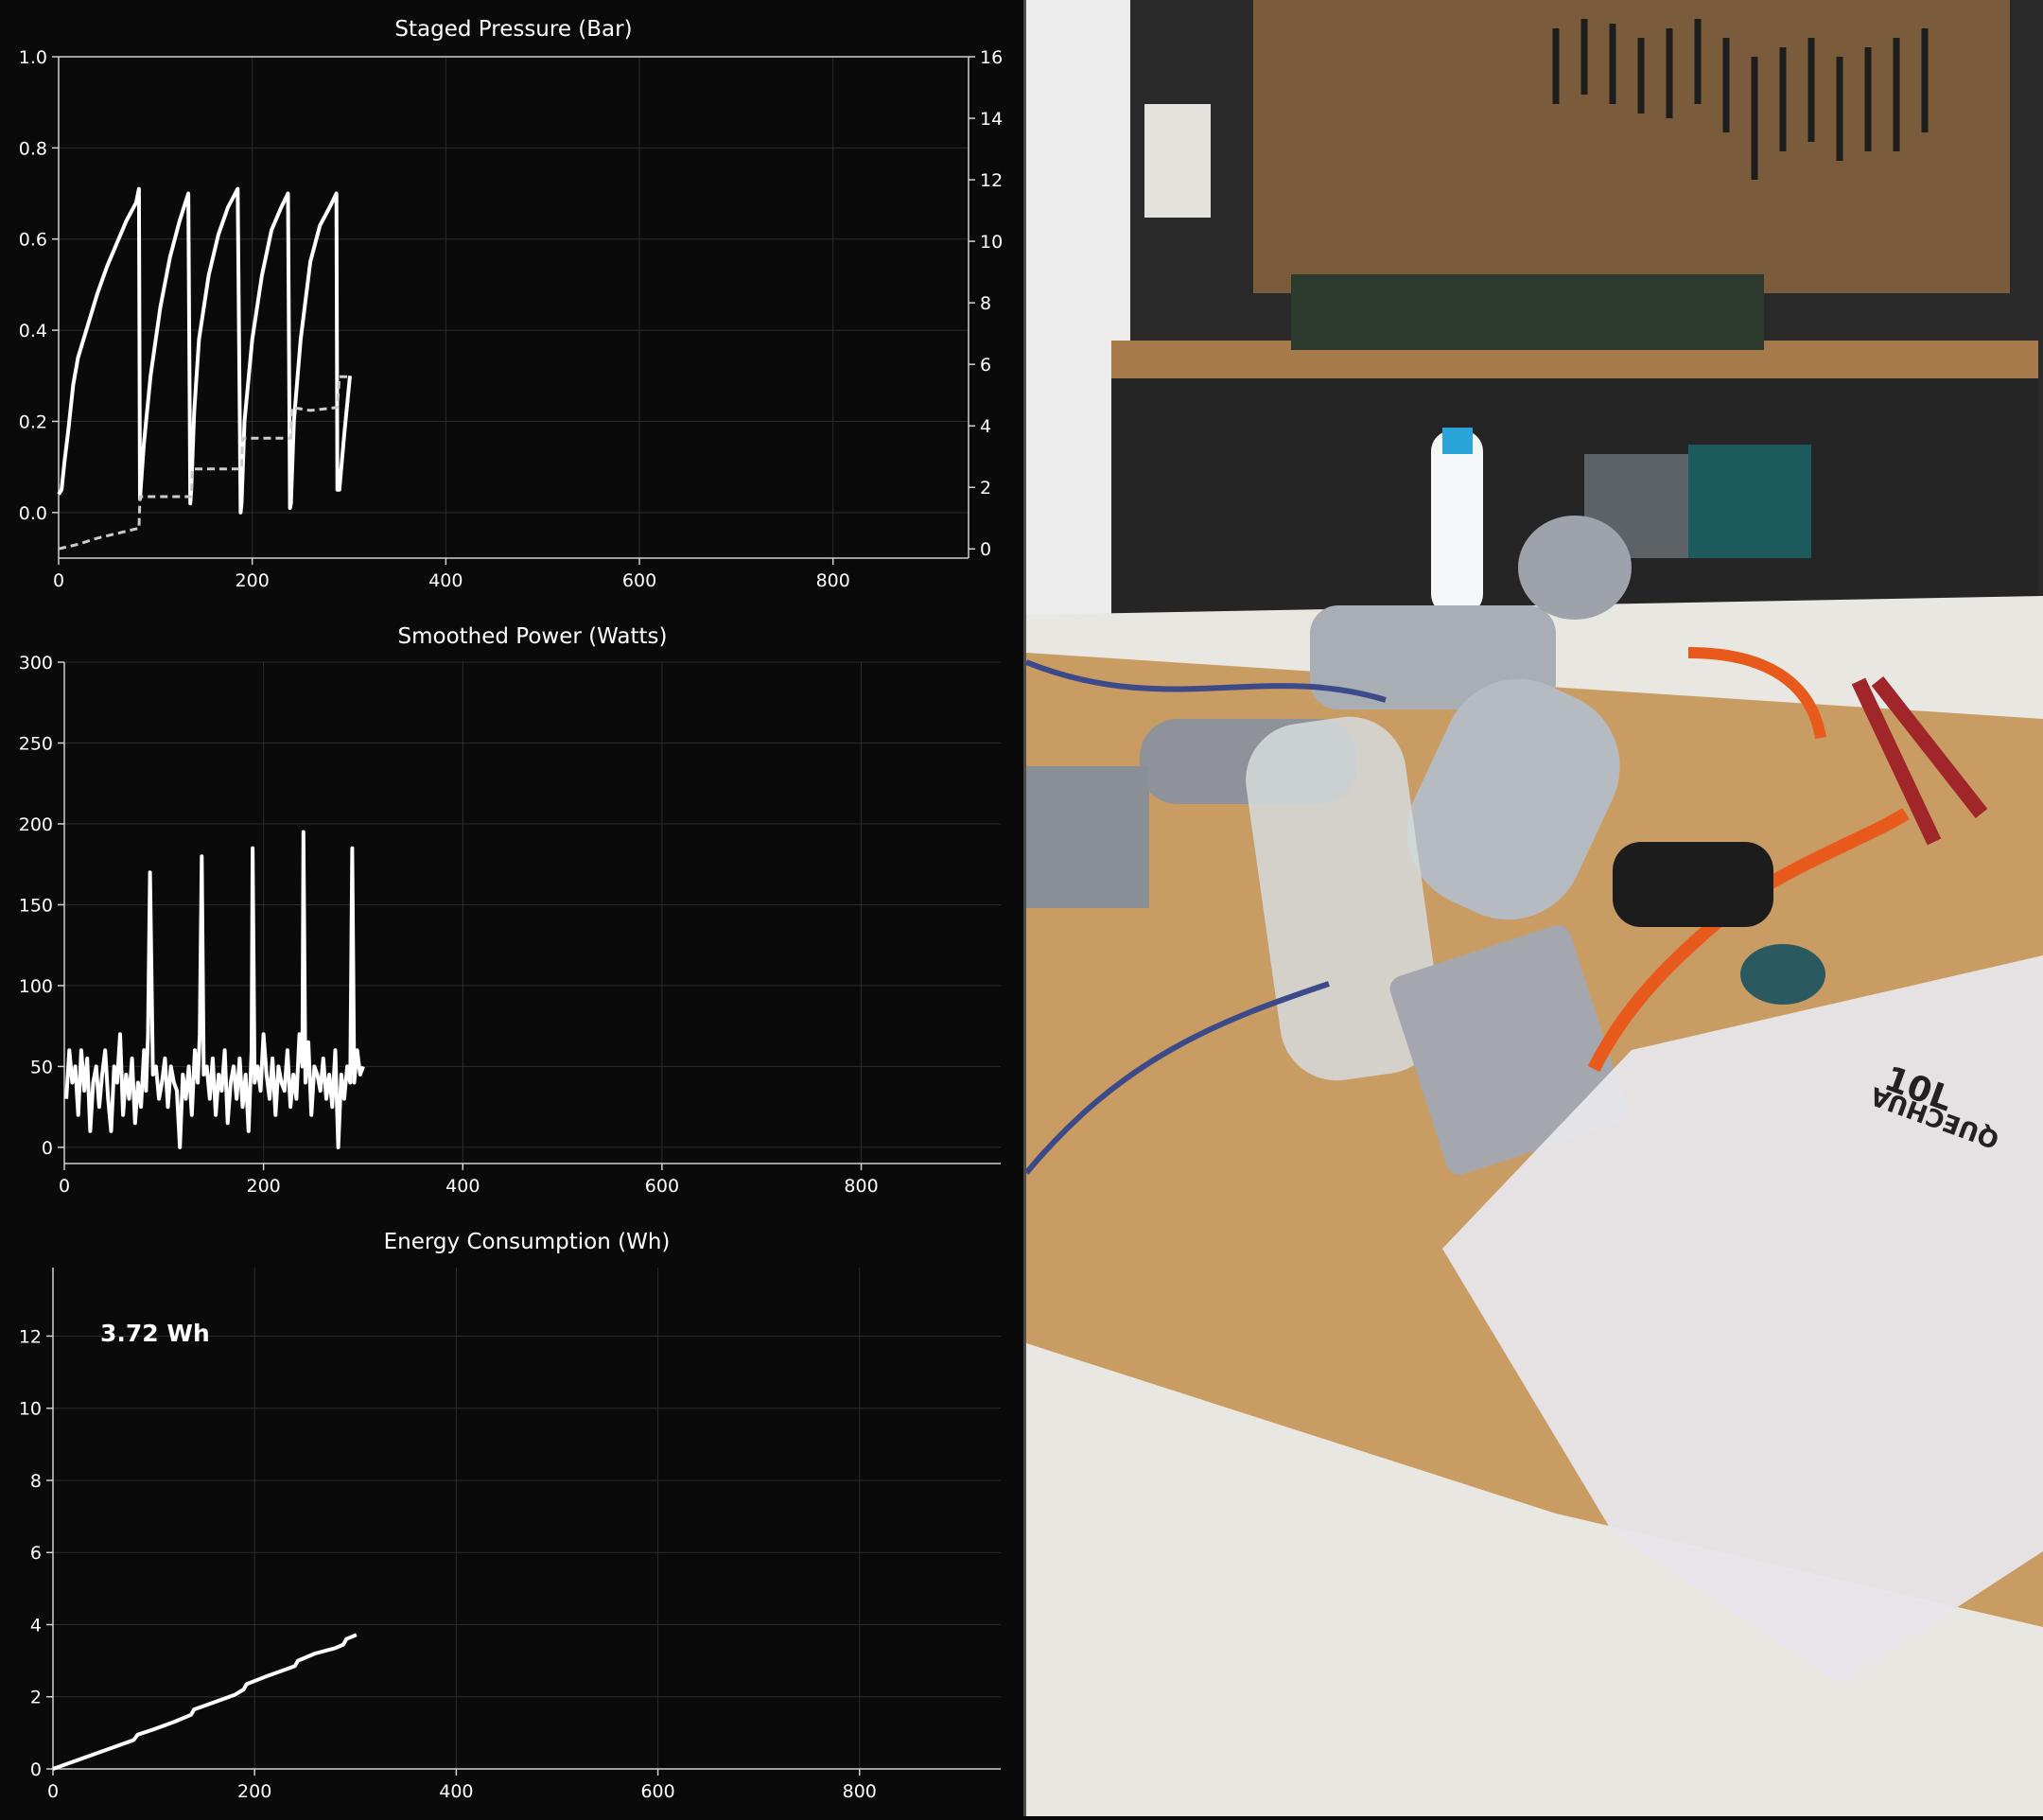  Describe the element at coordinates (1749, 501) in the screenshot. I see `photo-case-teal` at that location.